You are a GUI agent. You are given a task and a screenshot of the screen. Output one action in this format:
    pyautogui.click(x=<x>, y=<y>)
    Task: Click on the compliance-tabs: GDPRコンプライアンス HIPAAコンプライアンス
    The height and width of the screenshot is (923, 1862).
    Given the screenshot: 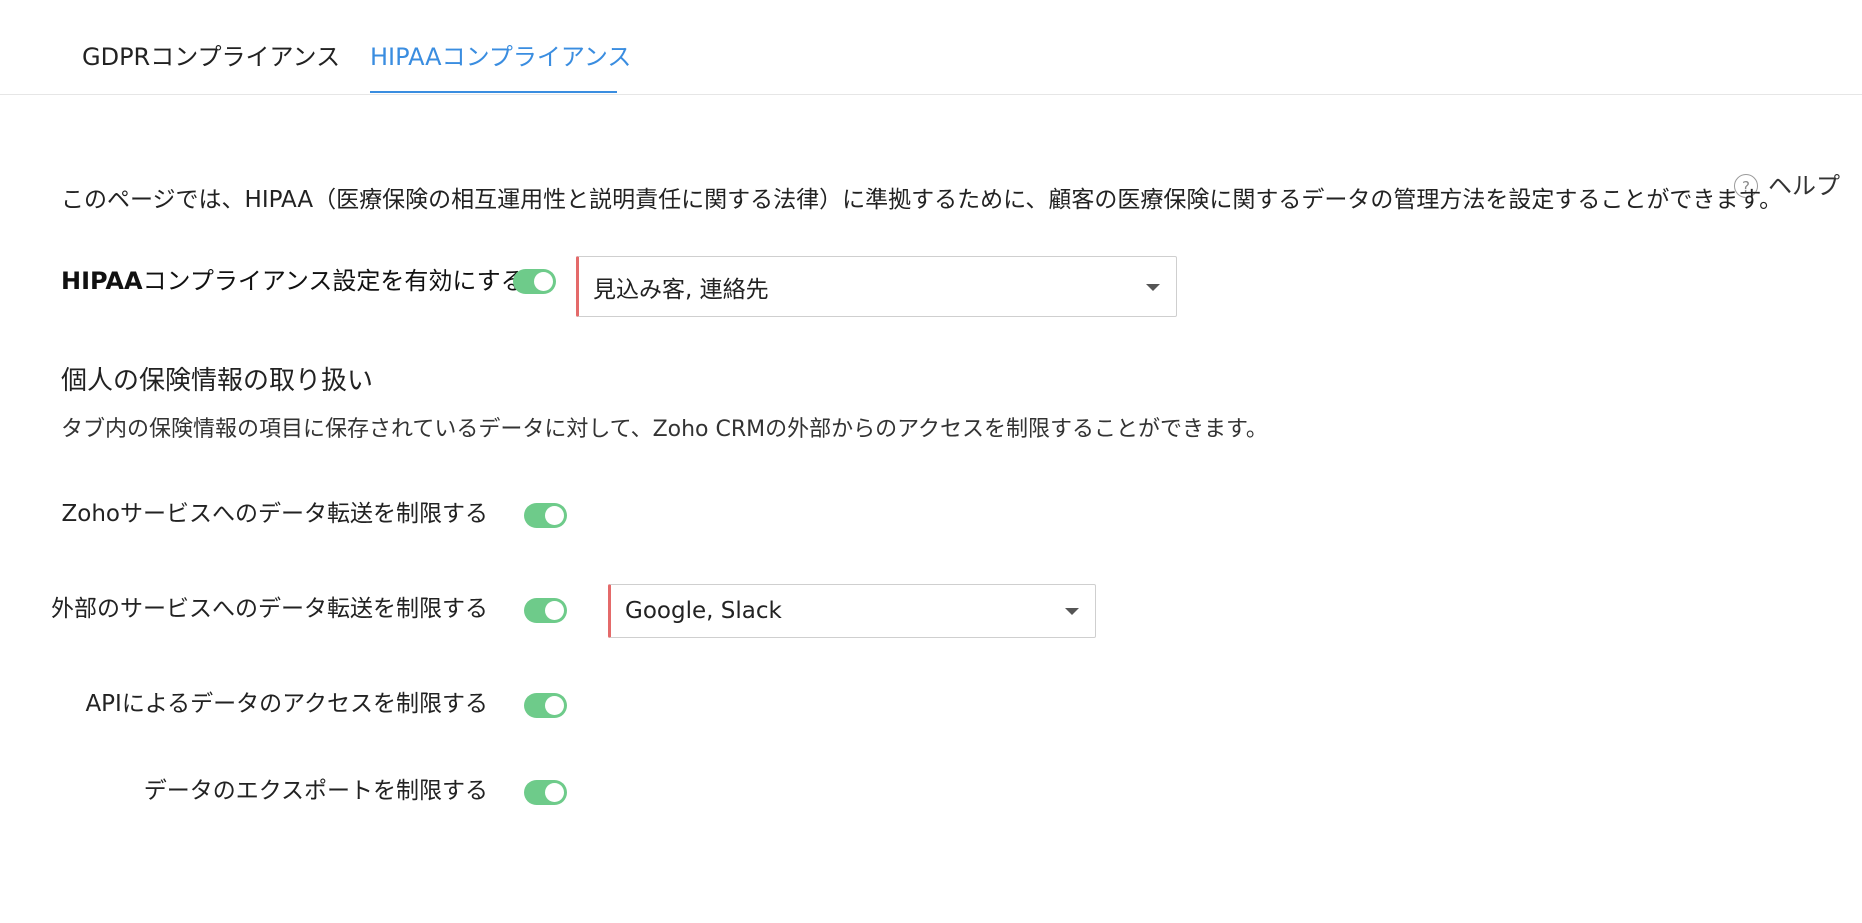 What is the action you would take?
    pyautogui.click(x=931, y=47)
    